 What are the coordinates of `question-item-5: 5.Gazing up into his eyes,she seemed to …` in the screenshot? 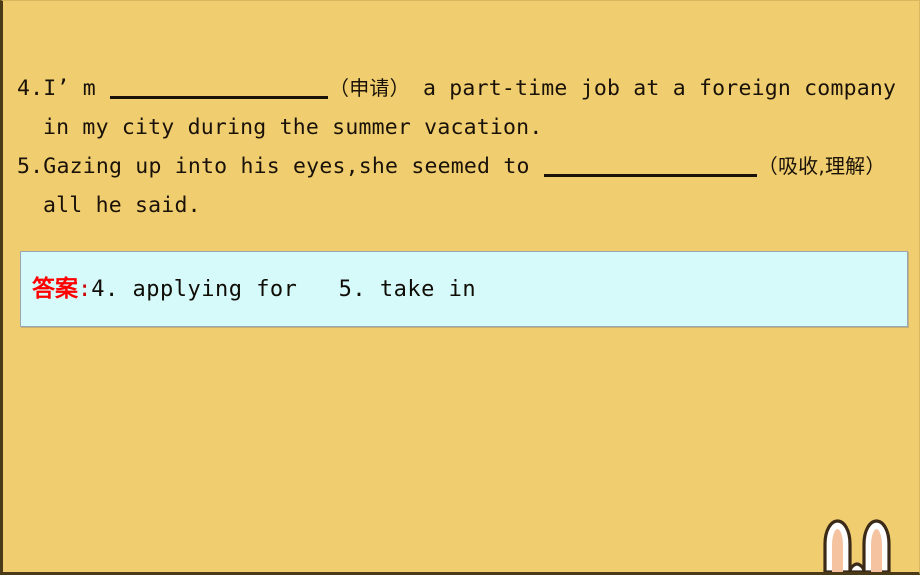 It's located at (463, 186).